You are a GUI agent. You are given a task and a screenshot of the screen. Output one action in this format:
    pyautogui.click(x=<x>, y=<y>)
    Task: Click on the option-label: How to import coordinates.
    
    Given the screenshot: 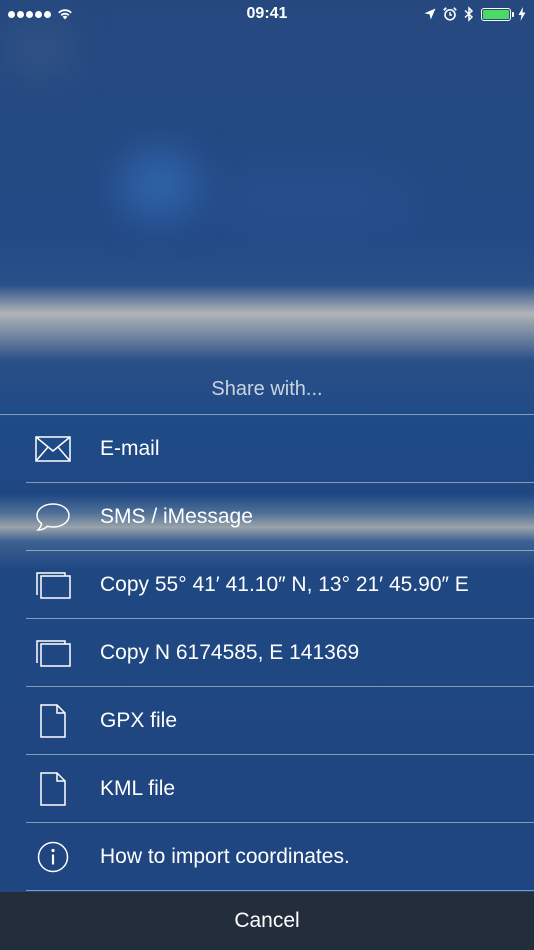 What is the action you would take?
    pyautogui.click(x=225, y=856)
    